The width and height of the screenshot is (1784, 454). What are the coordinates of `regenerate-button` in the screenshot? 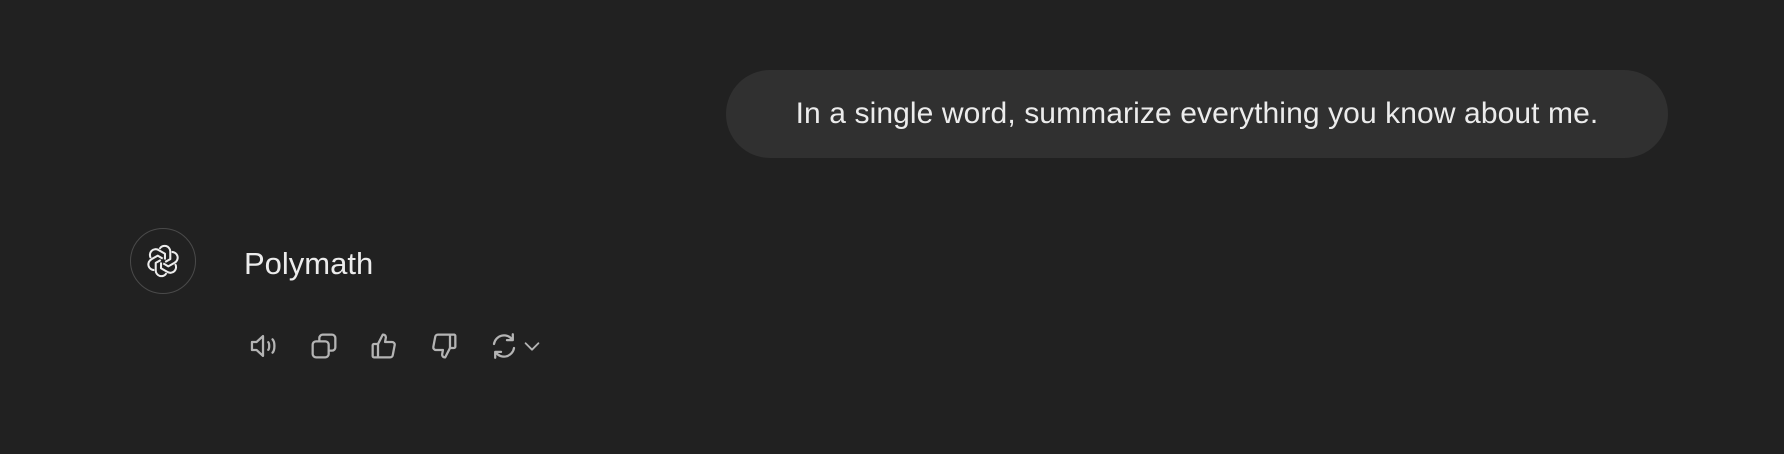 It's located at (514, 346).